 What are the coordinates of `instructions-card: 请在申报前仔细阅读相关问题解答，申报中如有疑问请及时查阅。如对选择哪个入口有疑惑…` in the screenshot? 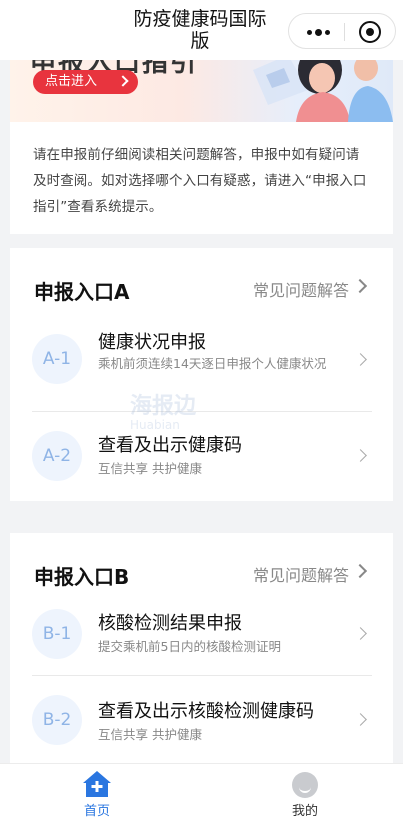 It's located at (201, 178).